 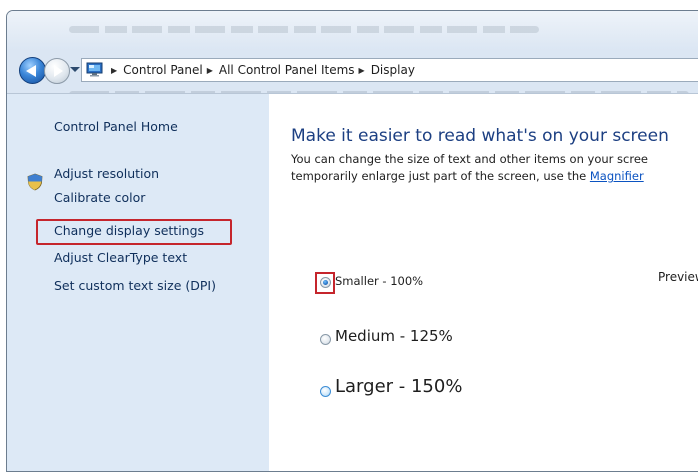 What do you see at coordinates (325, 282) in the screenshot?
I see `radio-smaller` at bounding box center [325, 282].